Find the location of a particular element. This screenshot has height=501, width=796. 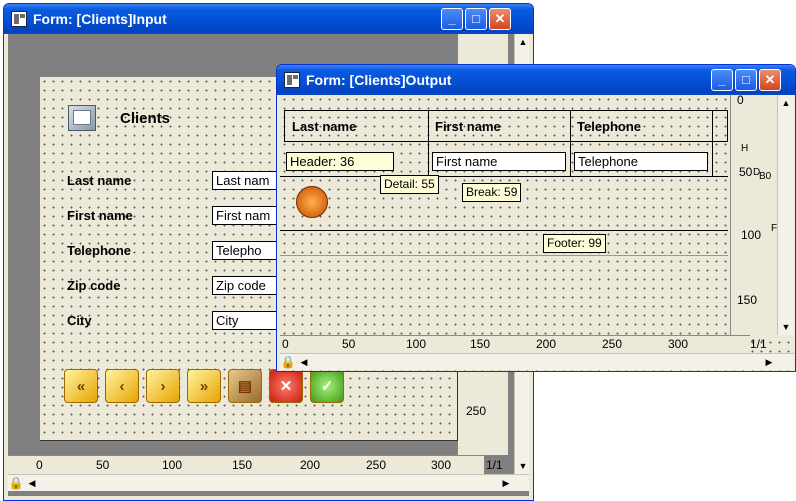

output-page-indicator: 1/1 is located at coordinates (758, 344).